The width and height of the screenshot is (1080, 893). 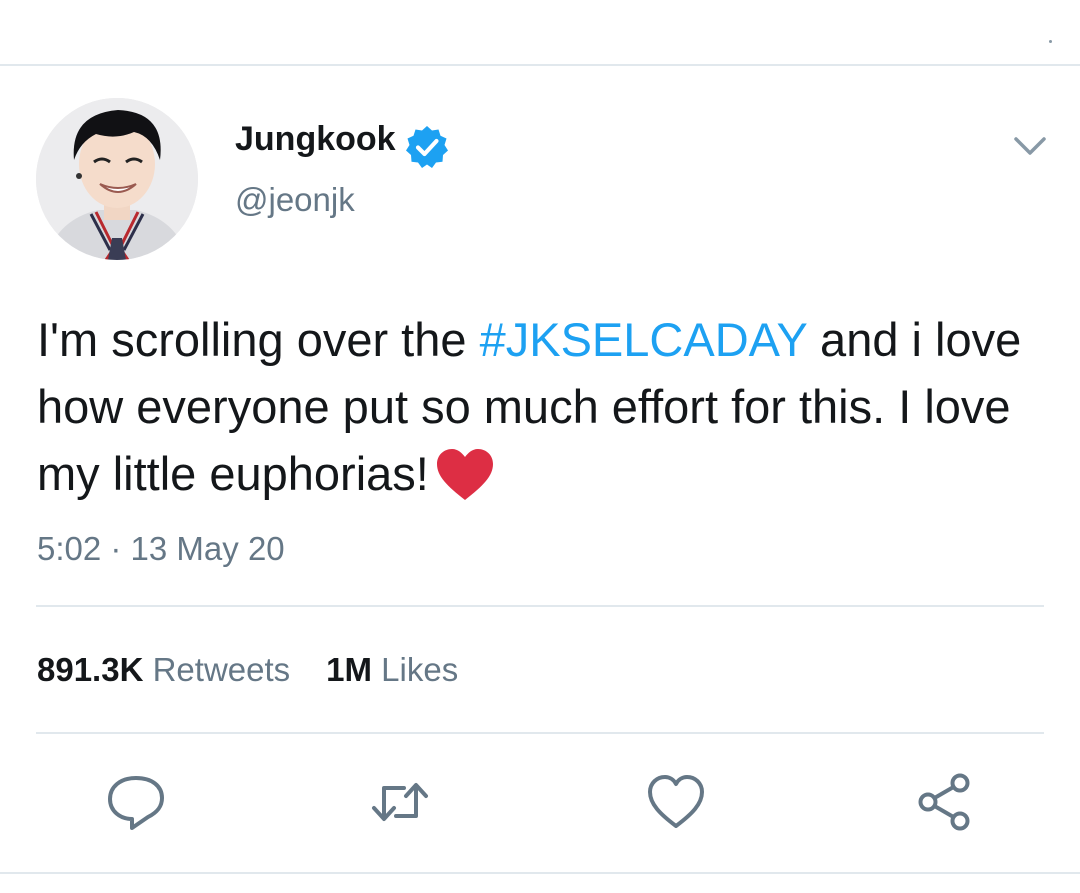 I want to click on chevron-down-icon, so click(x=1030, y=146).